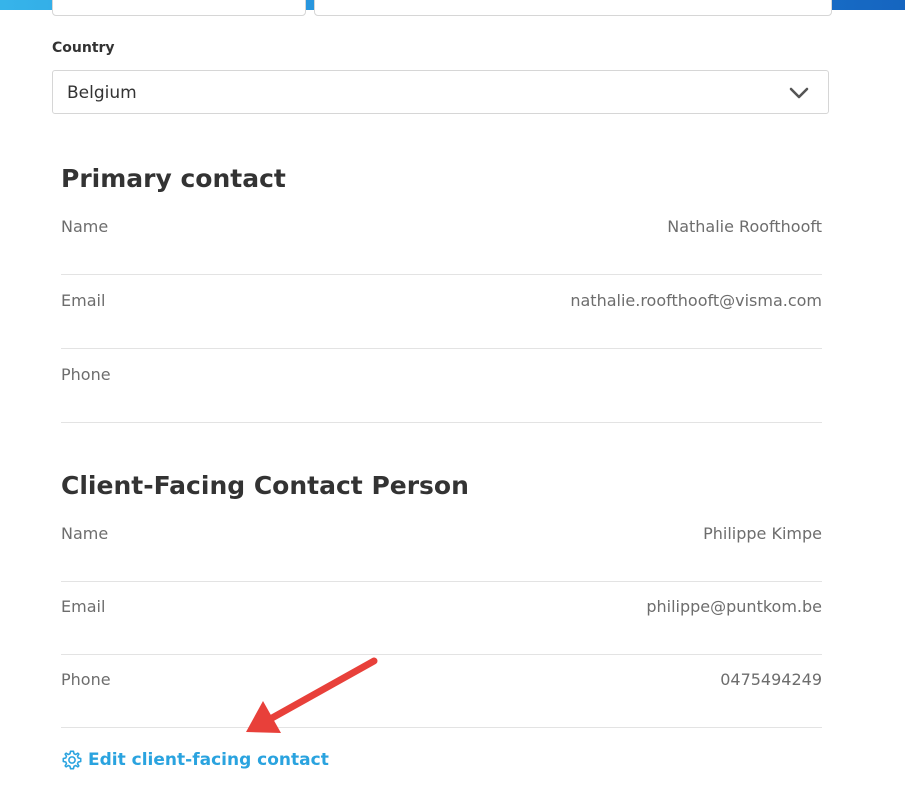  I want to click on primary-contact-title: Primary contact, so click(173, 178).